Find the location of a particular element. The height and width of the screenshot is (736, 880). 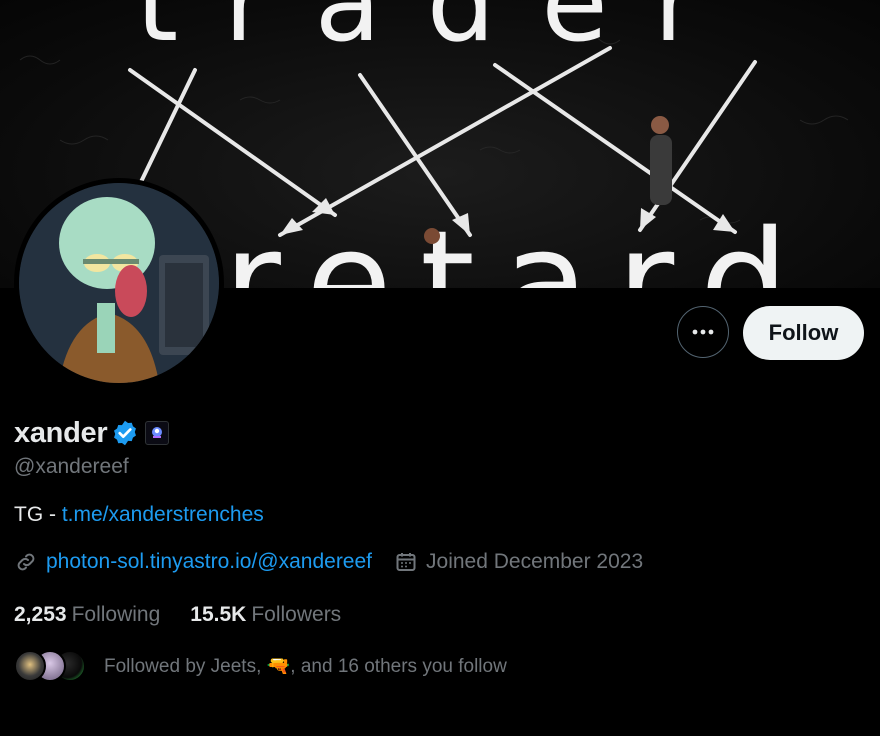

avatar-image is located at coordinates (119, 283).